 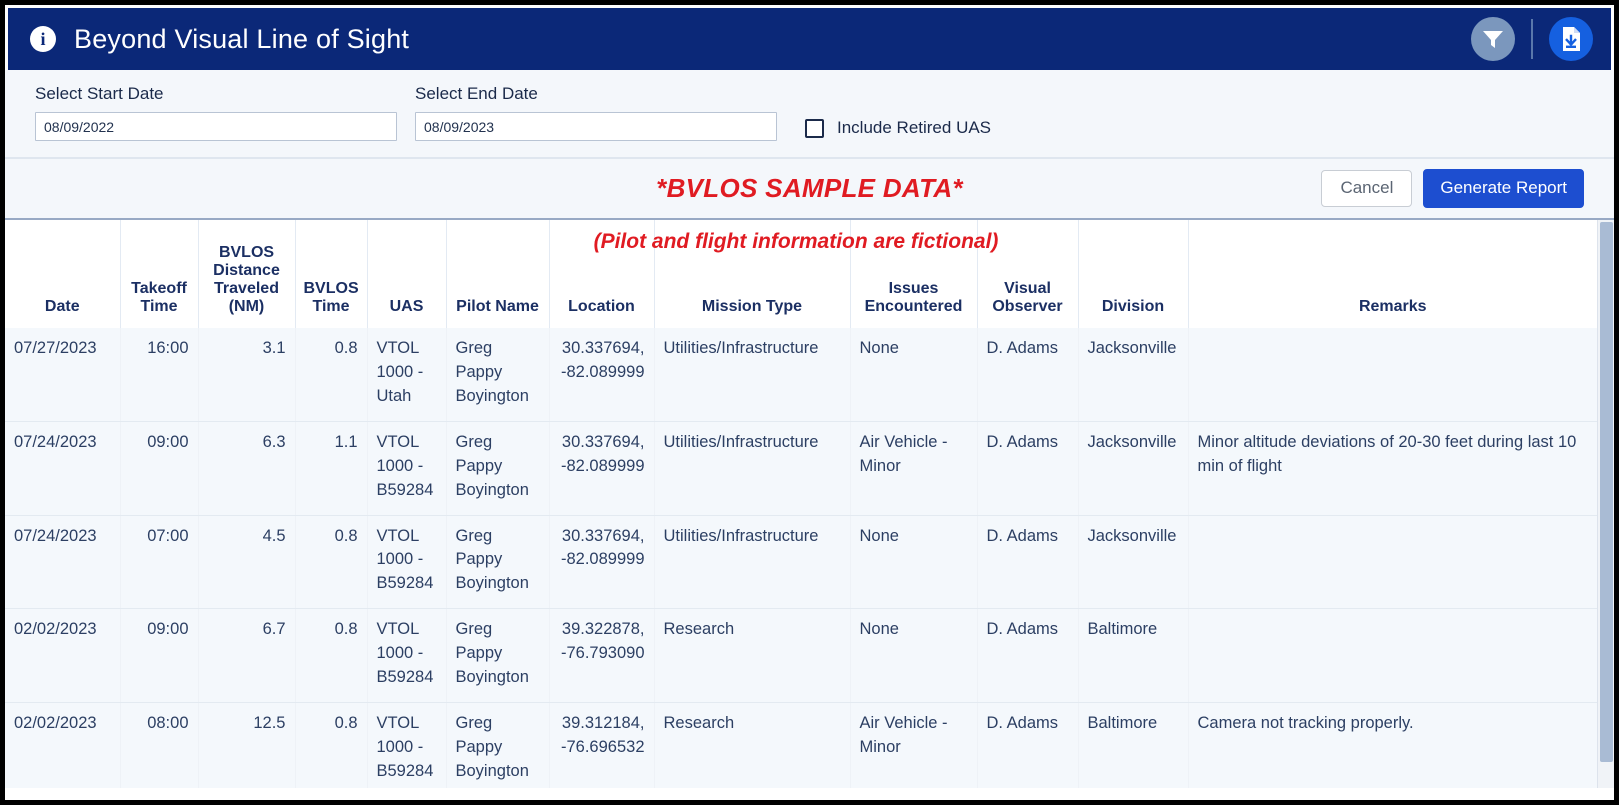 I want to click on cell-remarks: Camera not tracking properly., so click(x=1392, y=745).